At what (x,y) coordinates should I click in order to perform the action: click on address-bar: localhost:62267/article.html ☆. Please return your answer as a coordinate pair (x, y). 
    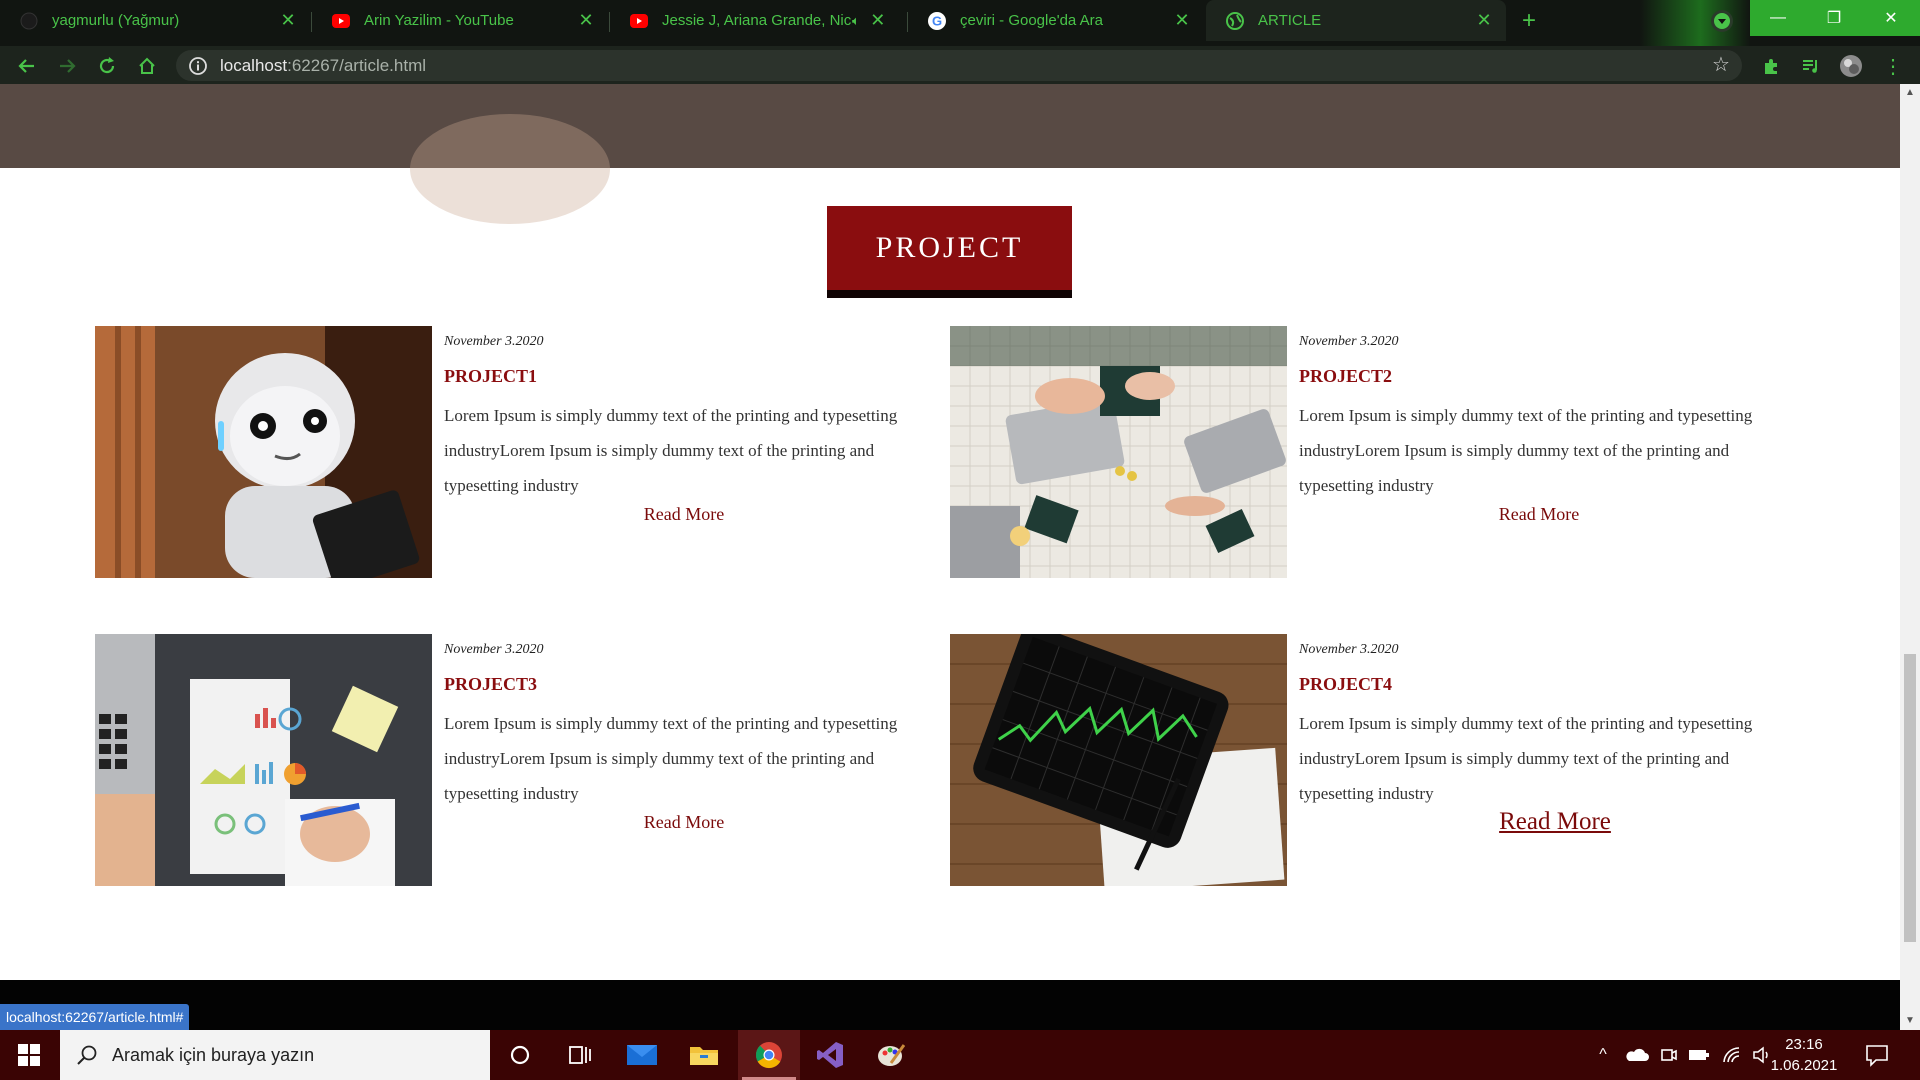
    Looking at the image, I should click on (959, 65).